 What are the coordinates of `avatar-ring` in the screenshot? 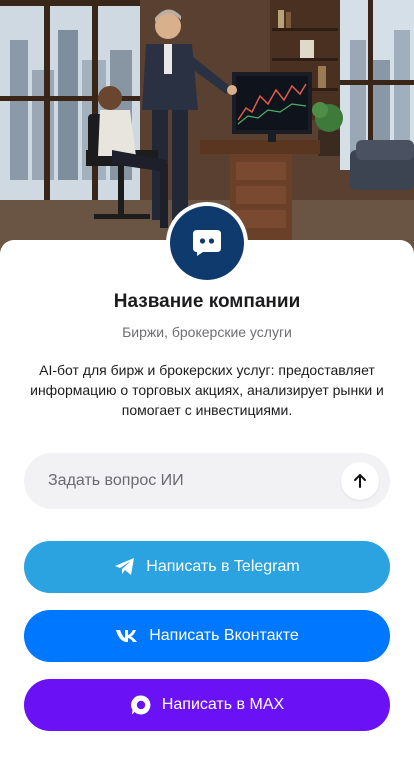 It's located at (207, 243).